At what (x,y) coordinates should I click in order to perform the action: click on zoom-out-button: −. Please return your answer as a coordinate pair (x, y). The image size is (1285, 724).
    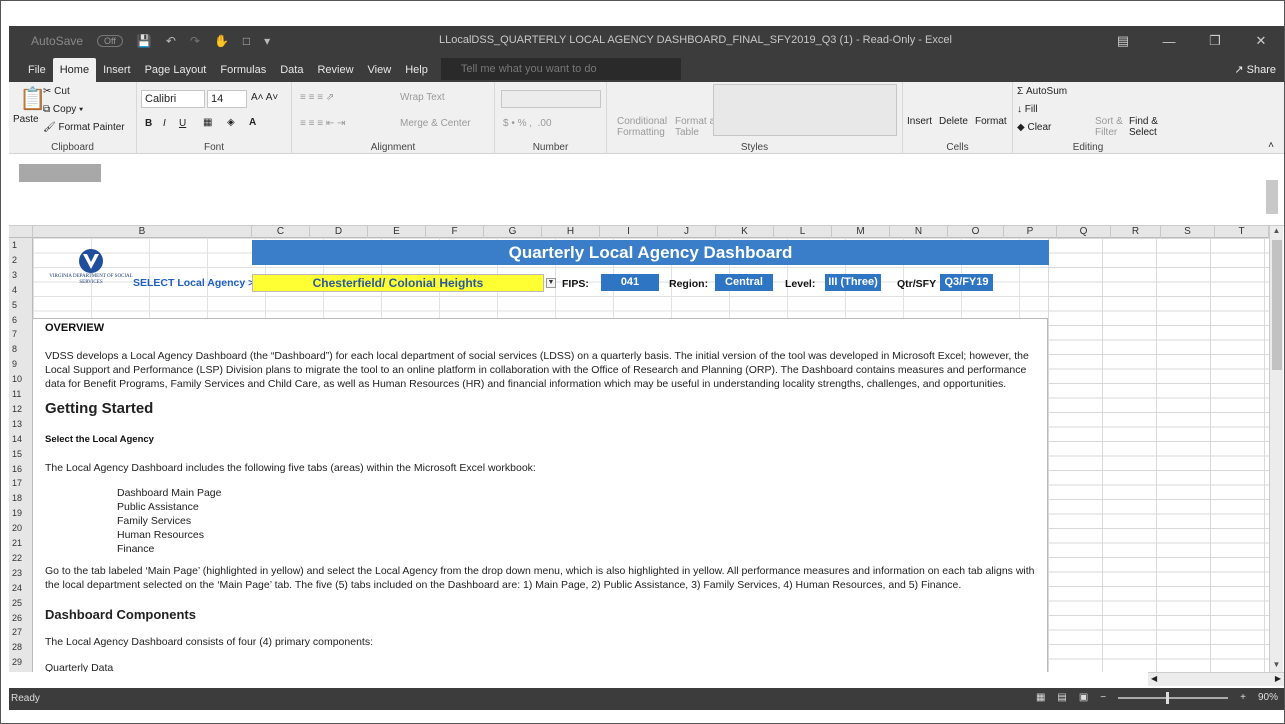
    Looking at the image, I should click on (1103, 697).